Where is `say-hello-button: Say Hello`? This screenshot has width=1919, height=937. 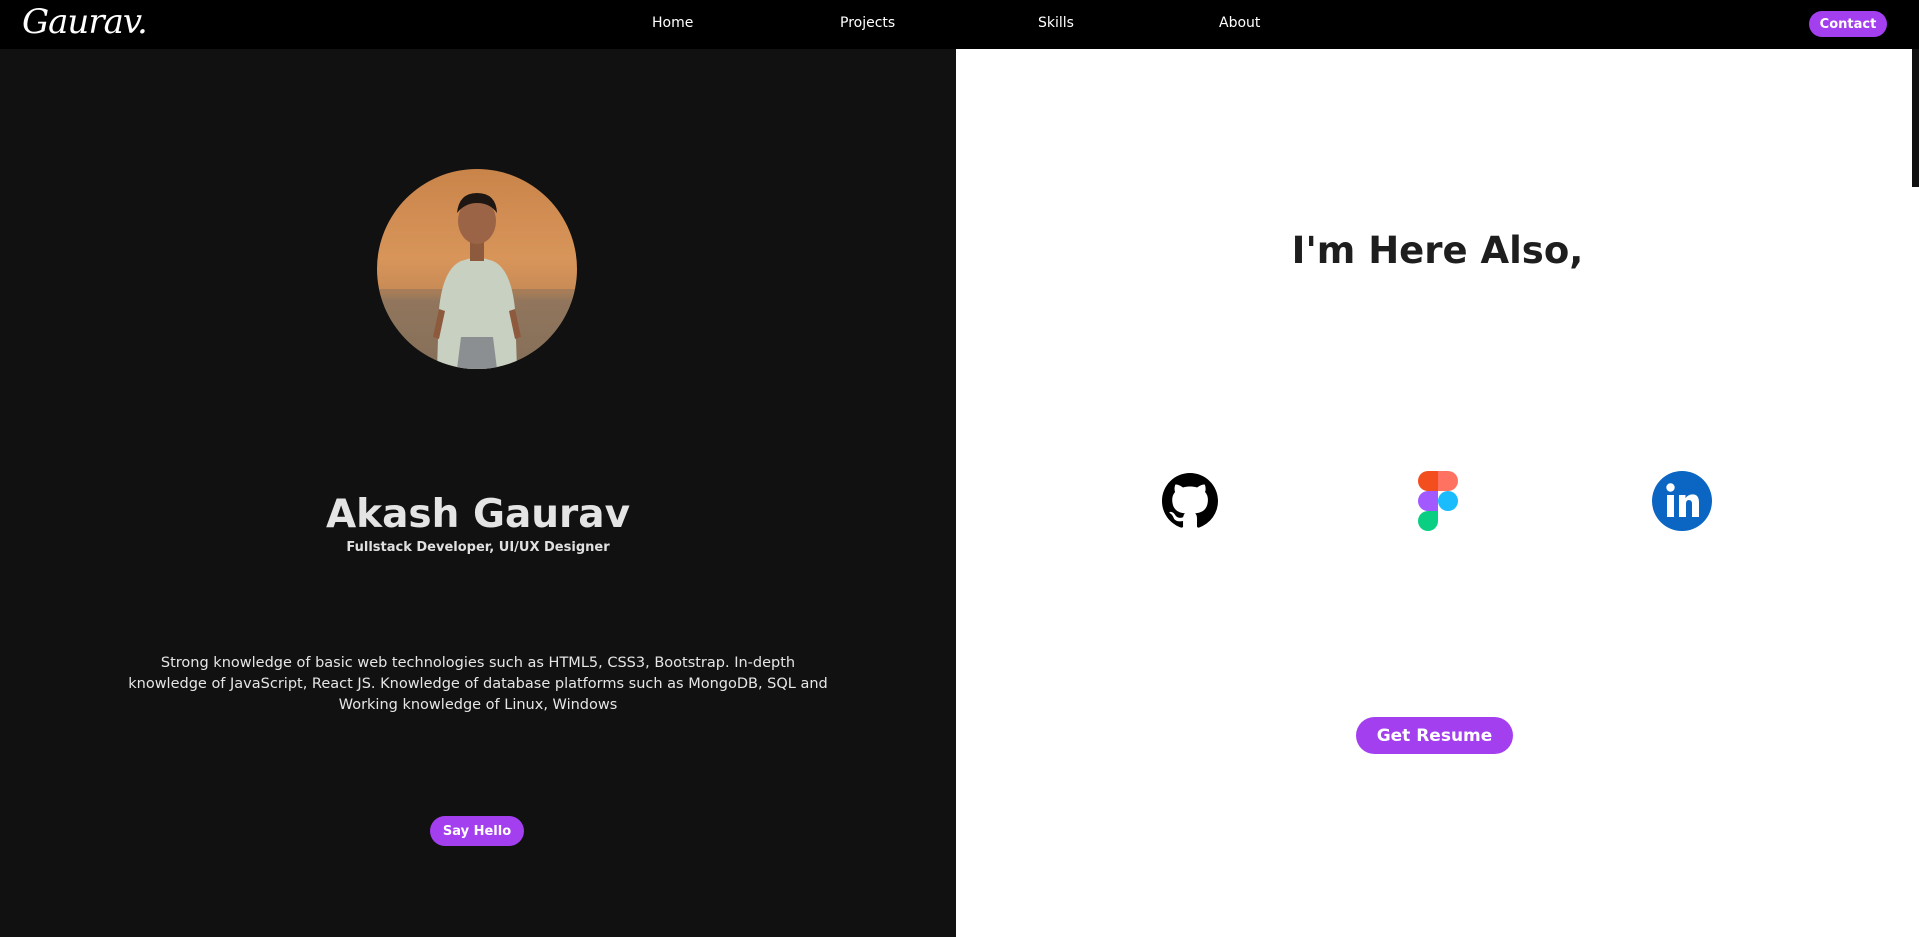
say-hello-button: Say Hello is located at coordinates (477, 831).